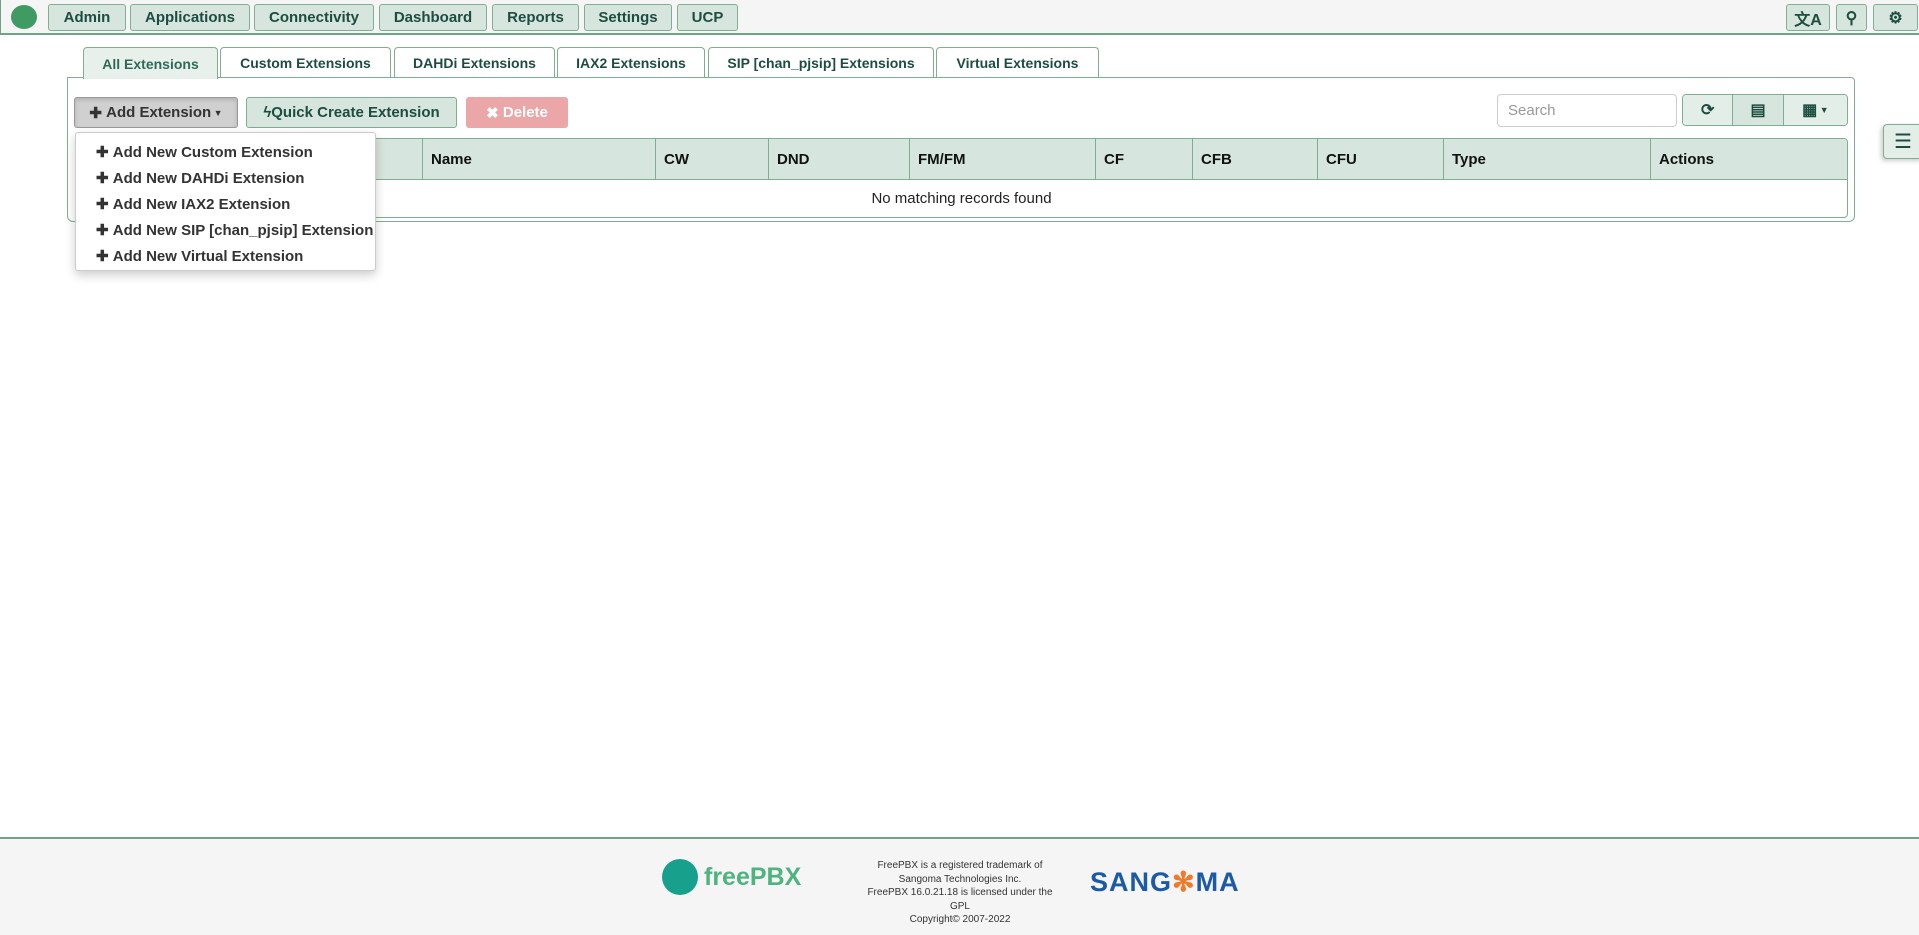  I want to click on nav-connectivity: Connectivity, so click(314, 17).